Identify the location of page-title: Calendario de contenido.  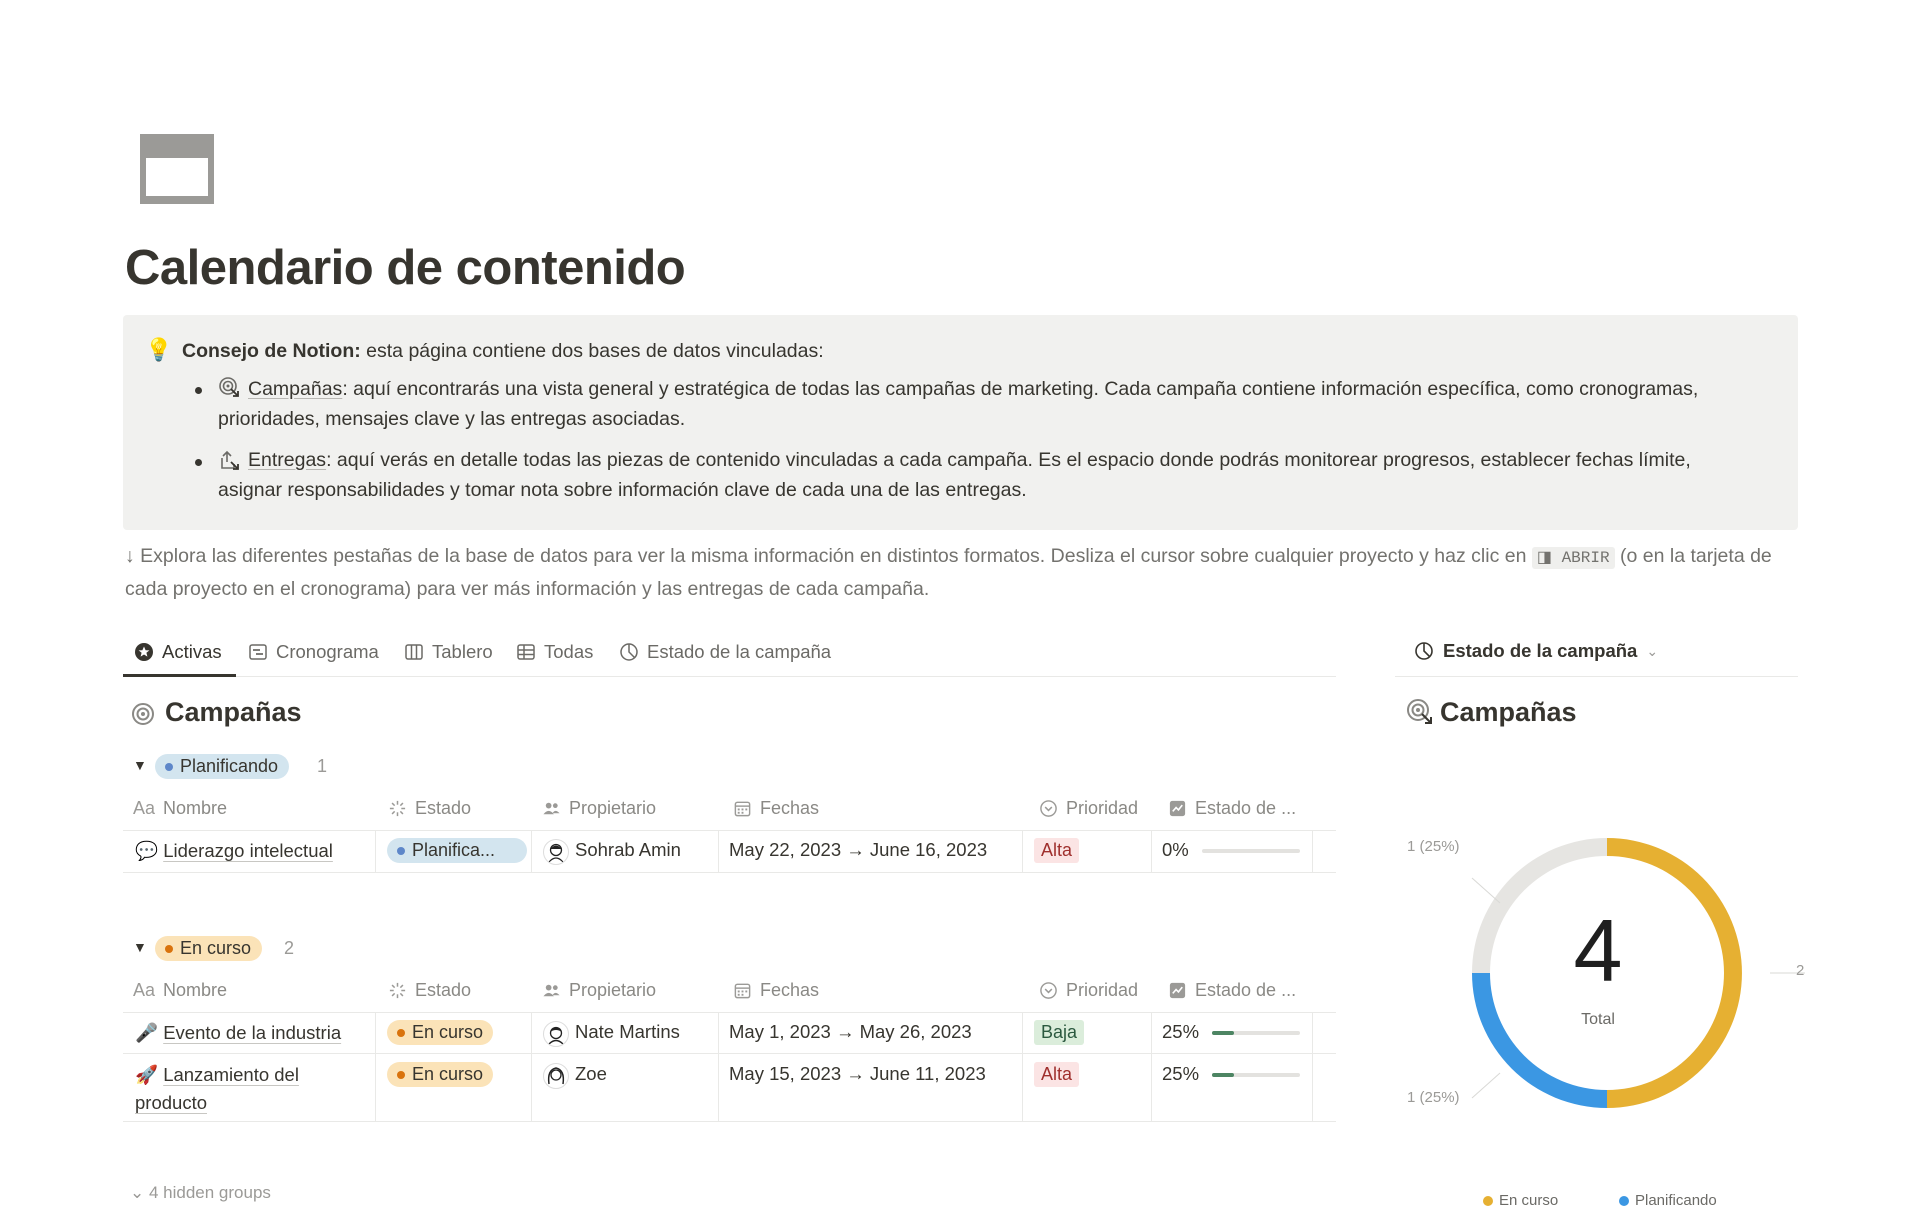
(405, 268).